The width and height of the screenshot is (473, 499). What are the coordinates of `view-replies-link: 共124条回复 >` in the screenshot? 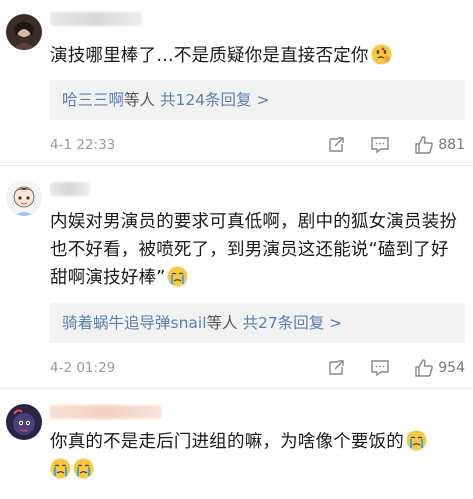 It's located at (215, 100).